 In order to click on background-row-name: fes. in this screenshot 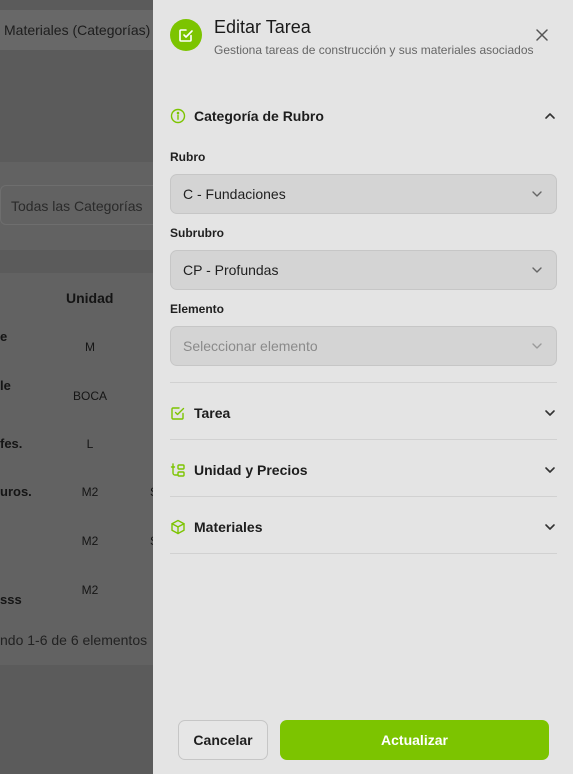, I will do `click(11, 443)`.